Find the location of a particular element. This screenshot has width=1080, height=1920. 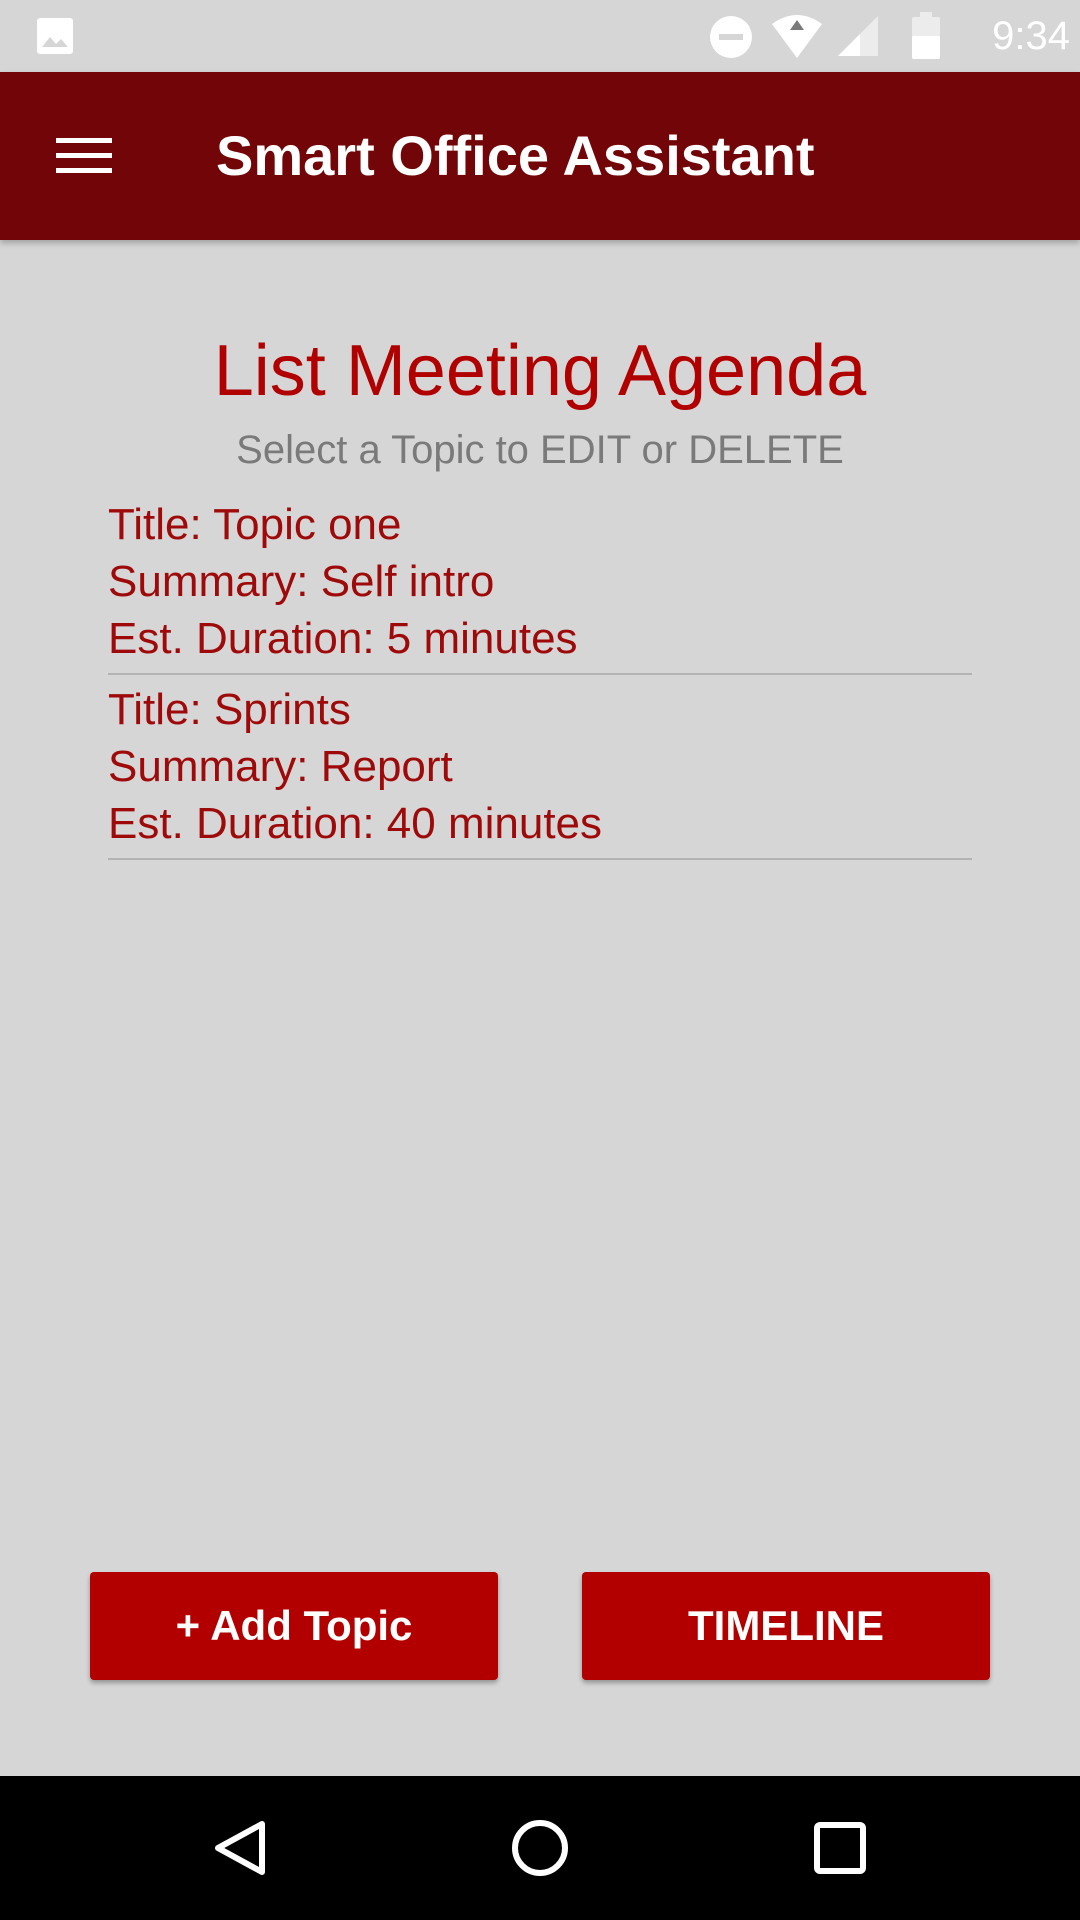

home-icon is located at coordinates (540, 1848).